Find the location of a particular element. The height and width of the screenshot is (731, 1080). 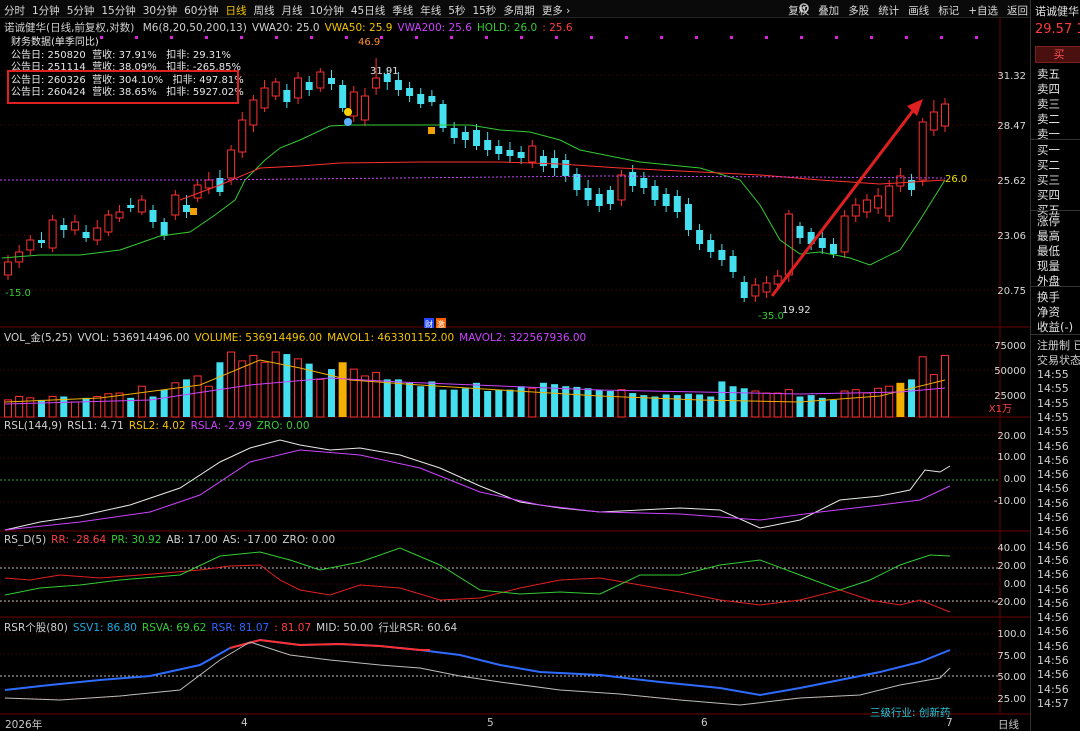

vwa200-line is located at coordinates (473, 178).